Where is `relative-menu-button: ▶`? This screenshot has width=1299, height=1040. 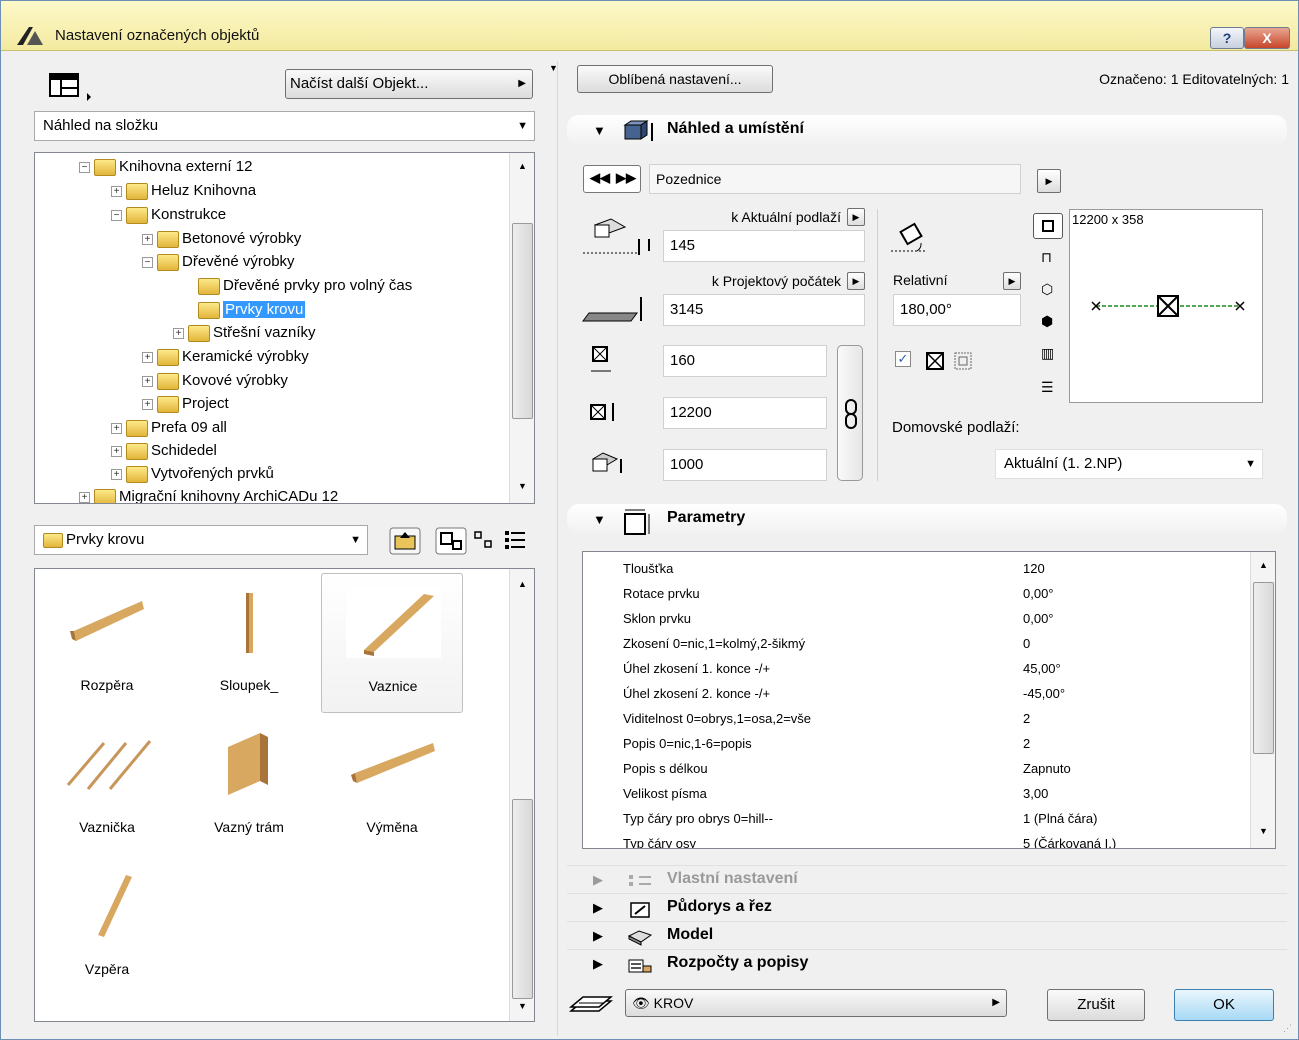 relative-menu-button: ▶ is located at coordinates (1012, 281).